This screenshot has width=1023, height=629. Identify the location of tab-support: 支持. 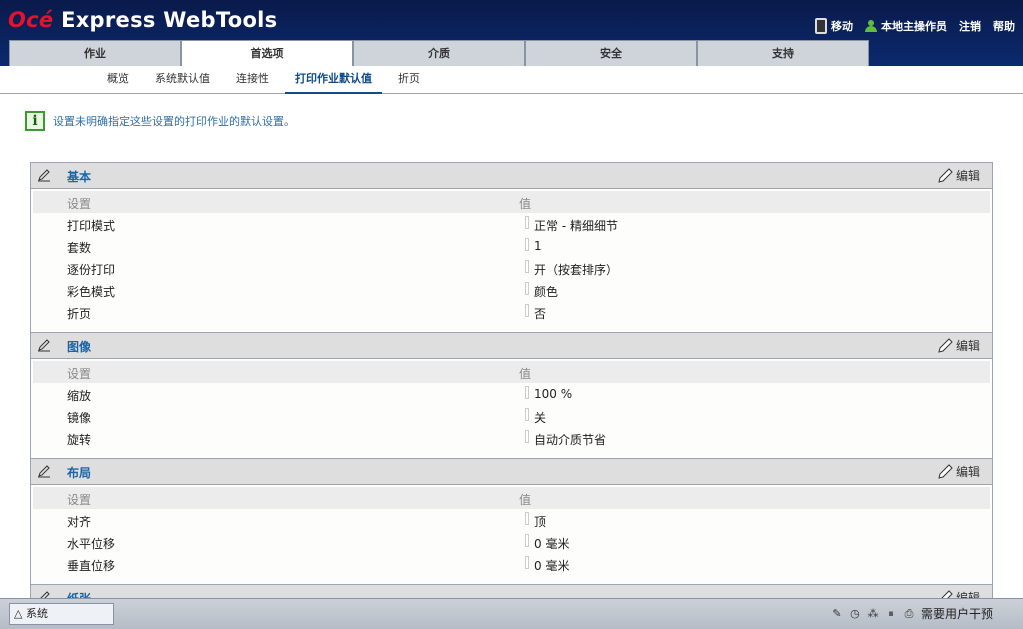
(783, 53).